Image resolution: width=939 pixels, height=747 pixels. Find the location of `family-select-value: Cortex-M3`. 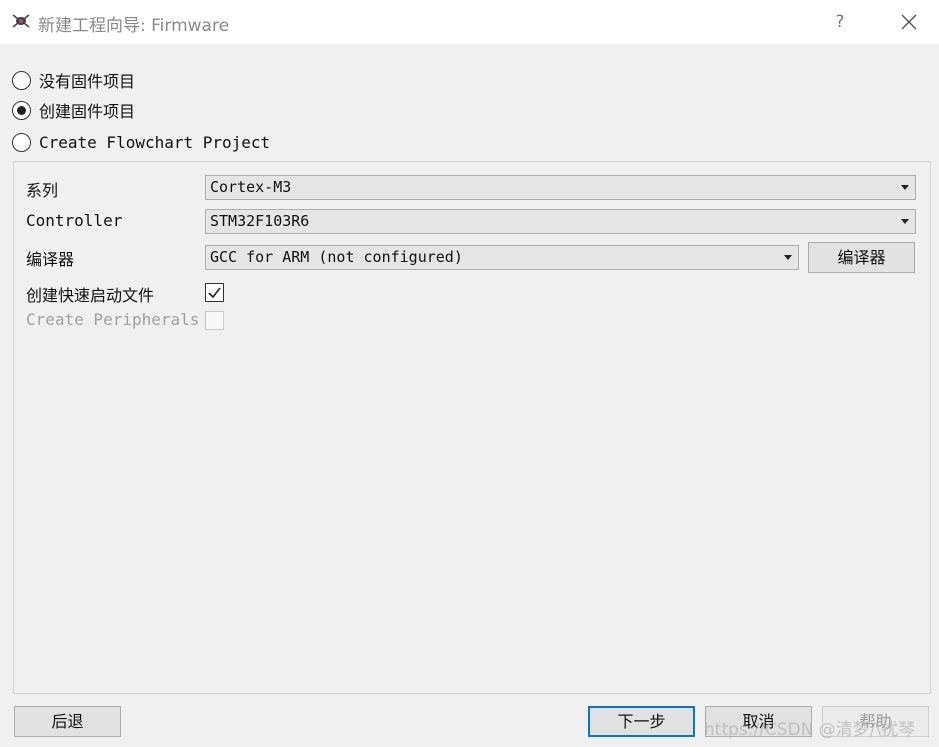

family-select-value: Cortex-M3 is located at coordinates (251, 187).